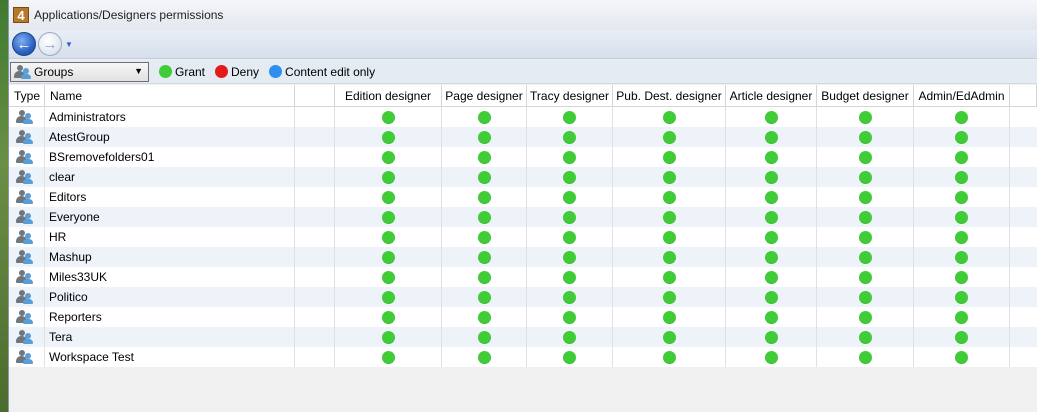 The height and width of the screenshot is (412, 1037). I want to click on column-header-tracy-designer: Tracy designer, so click(570, 95).